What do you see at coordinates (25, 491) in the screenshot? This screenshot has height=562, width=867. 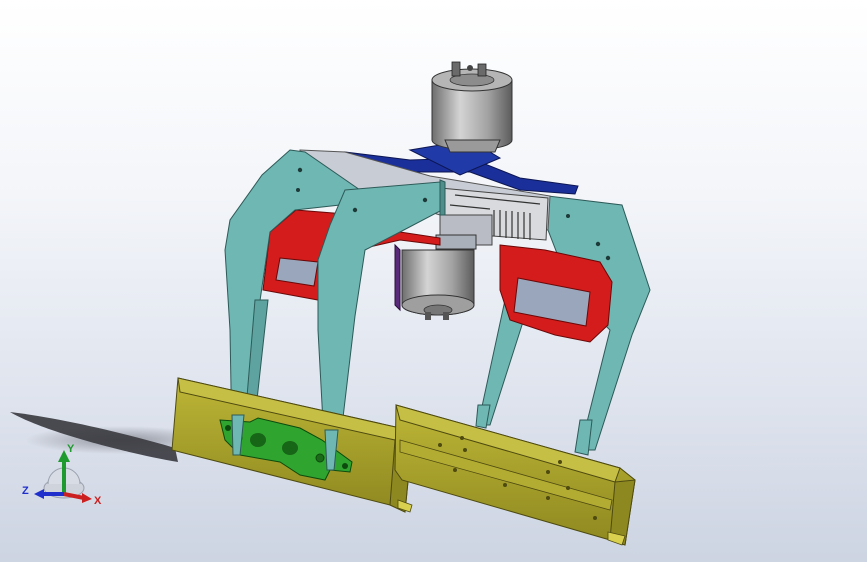 I see `z-axis-label: Z` at bounding box center [25, 491].